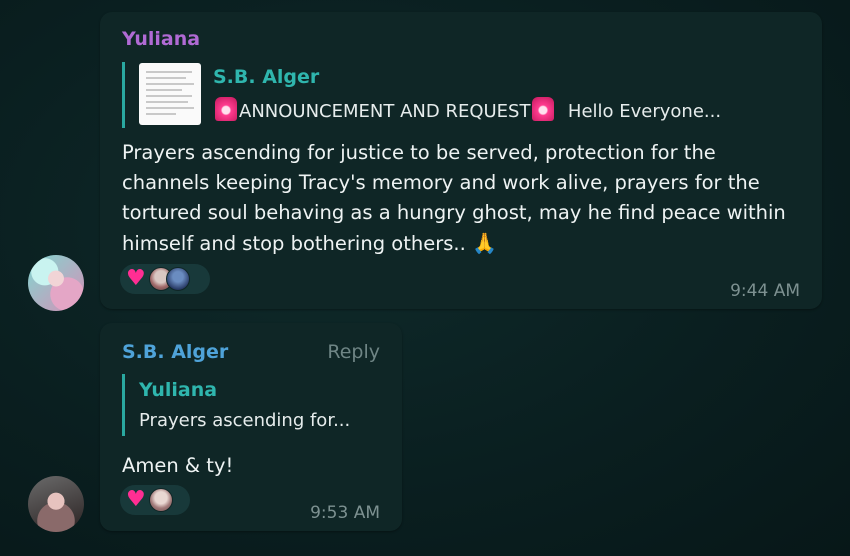  What do you see at coordinates (765, 291) in the screenshot?
I see `message-time: 9:44 AM` at bounding box center [765, 291].